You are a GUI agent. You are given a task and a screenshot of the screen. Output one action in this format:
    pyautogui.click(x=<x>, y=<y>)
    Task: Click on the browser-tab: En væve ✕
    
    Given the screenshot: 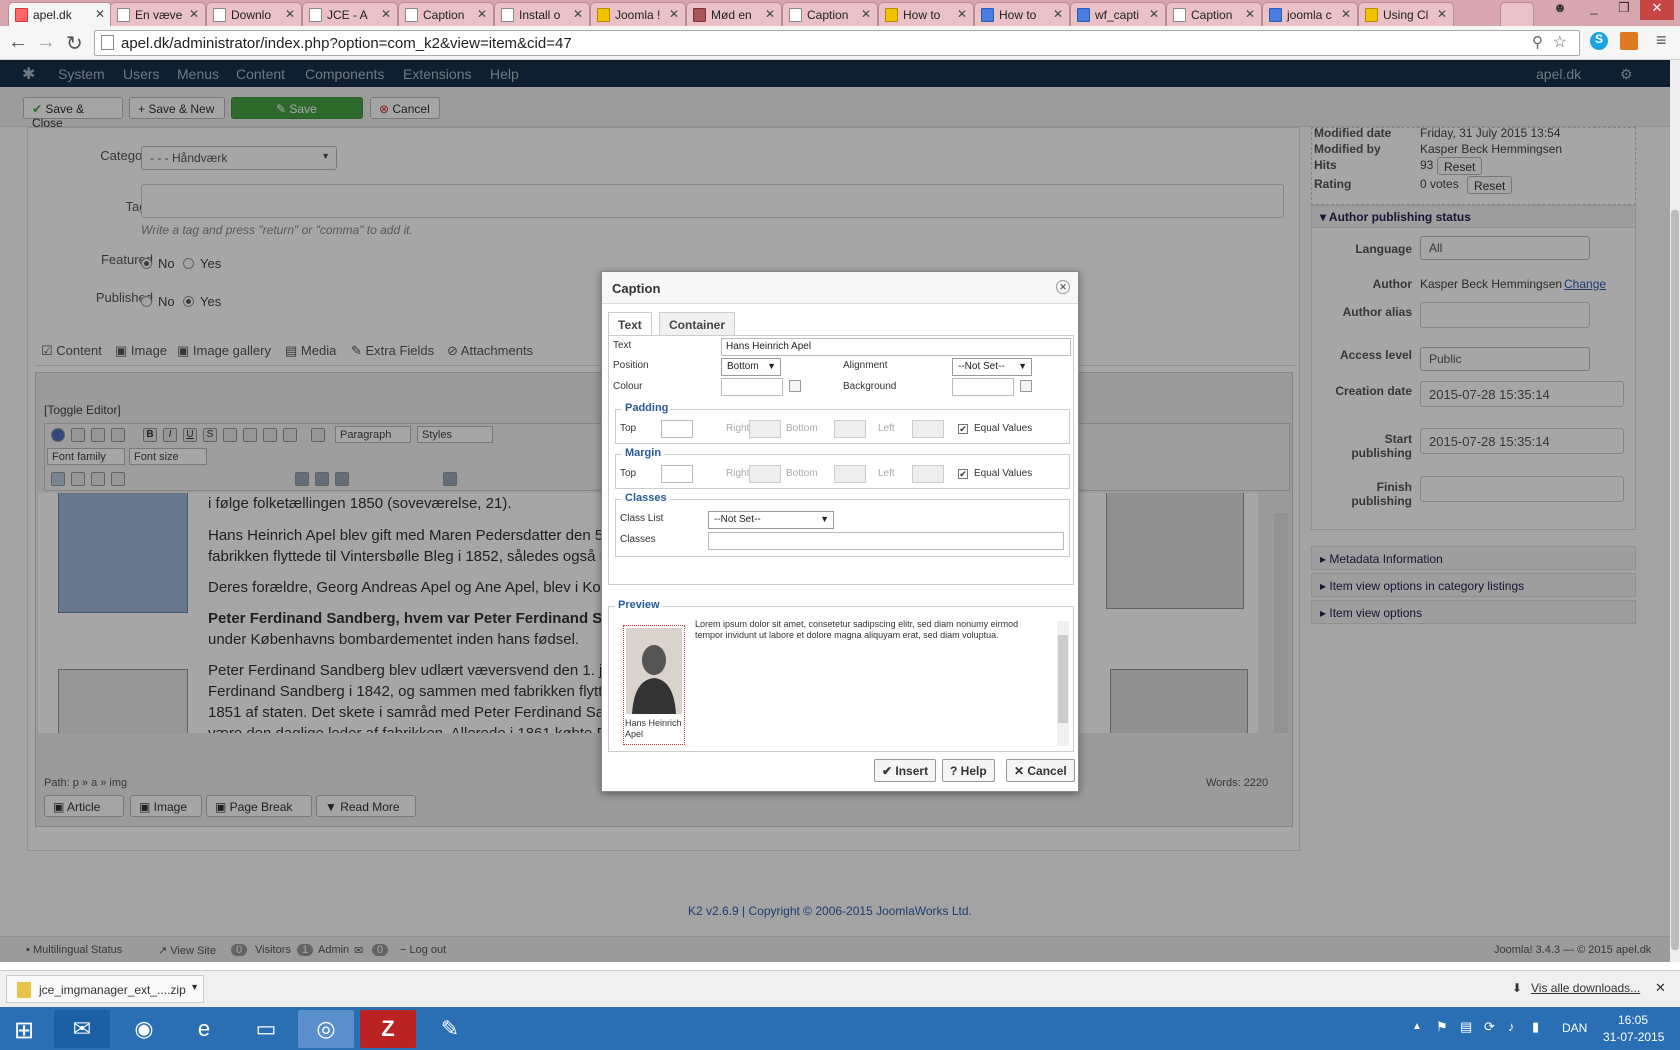 What is the action you would take?
    pyautogui.click(x=158, y=14)
    